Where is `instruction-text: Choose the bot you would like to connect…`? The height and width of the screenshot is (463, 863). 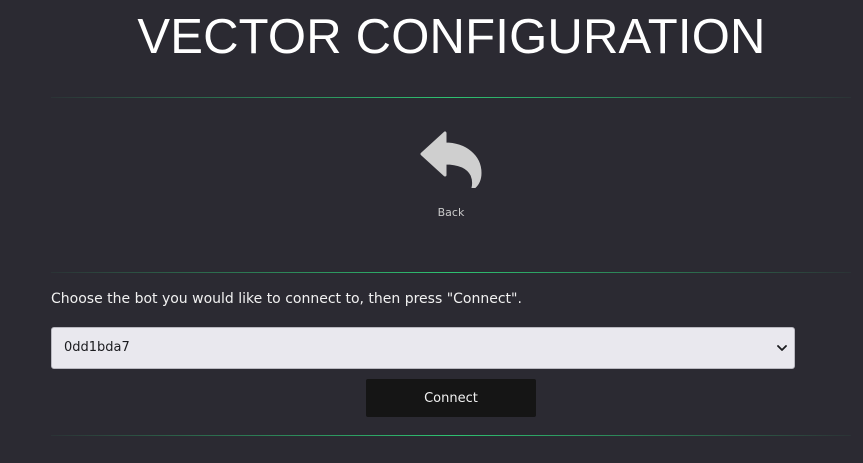 instruction-text: Choose the bot you would like to connect… is located at coordinates (286, 299).